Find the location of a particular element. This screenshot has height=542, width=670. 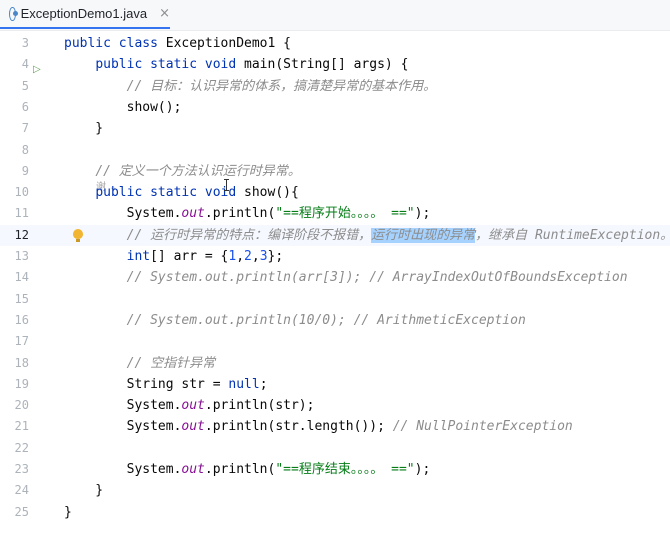

code-token: 2 is located at coordinates (248, 256).